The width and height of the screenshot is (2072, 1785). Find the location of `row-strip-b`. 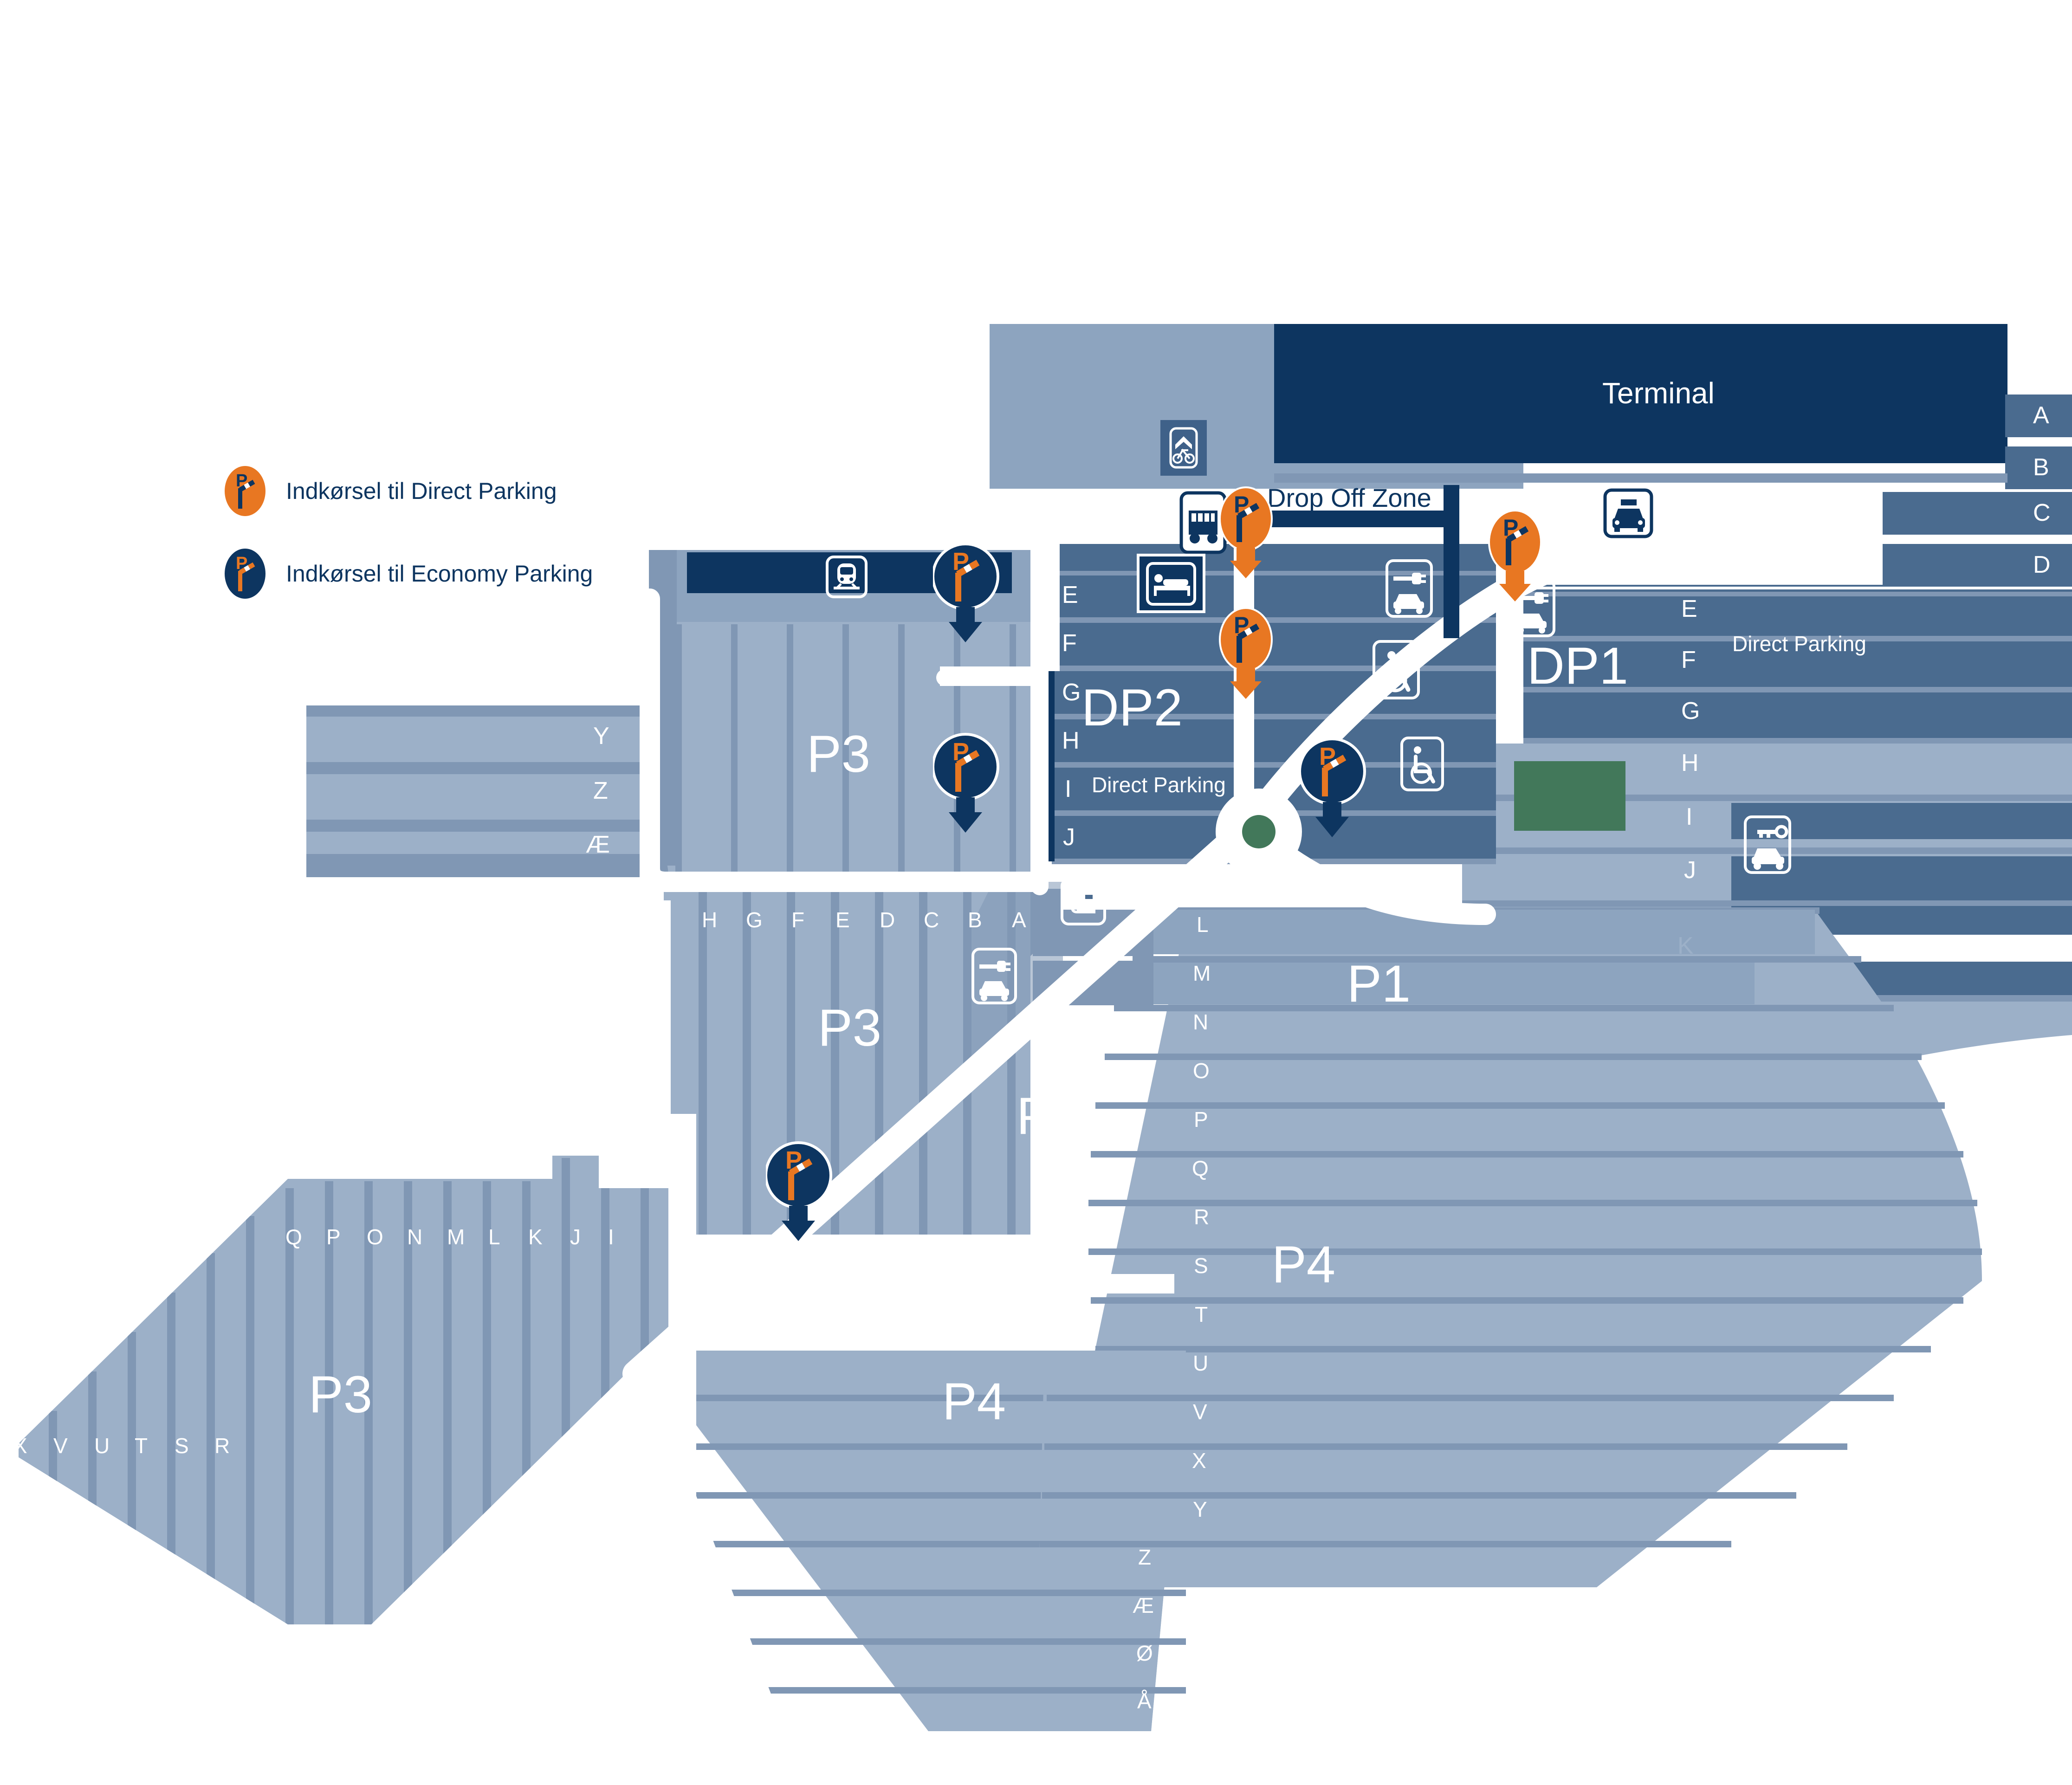

row-strip-b is located at coordinates (2039, 467).